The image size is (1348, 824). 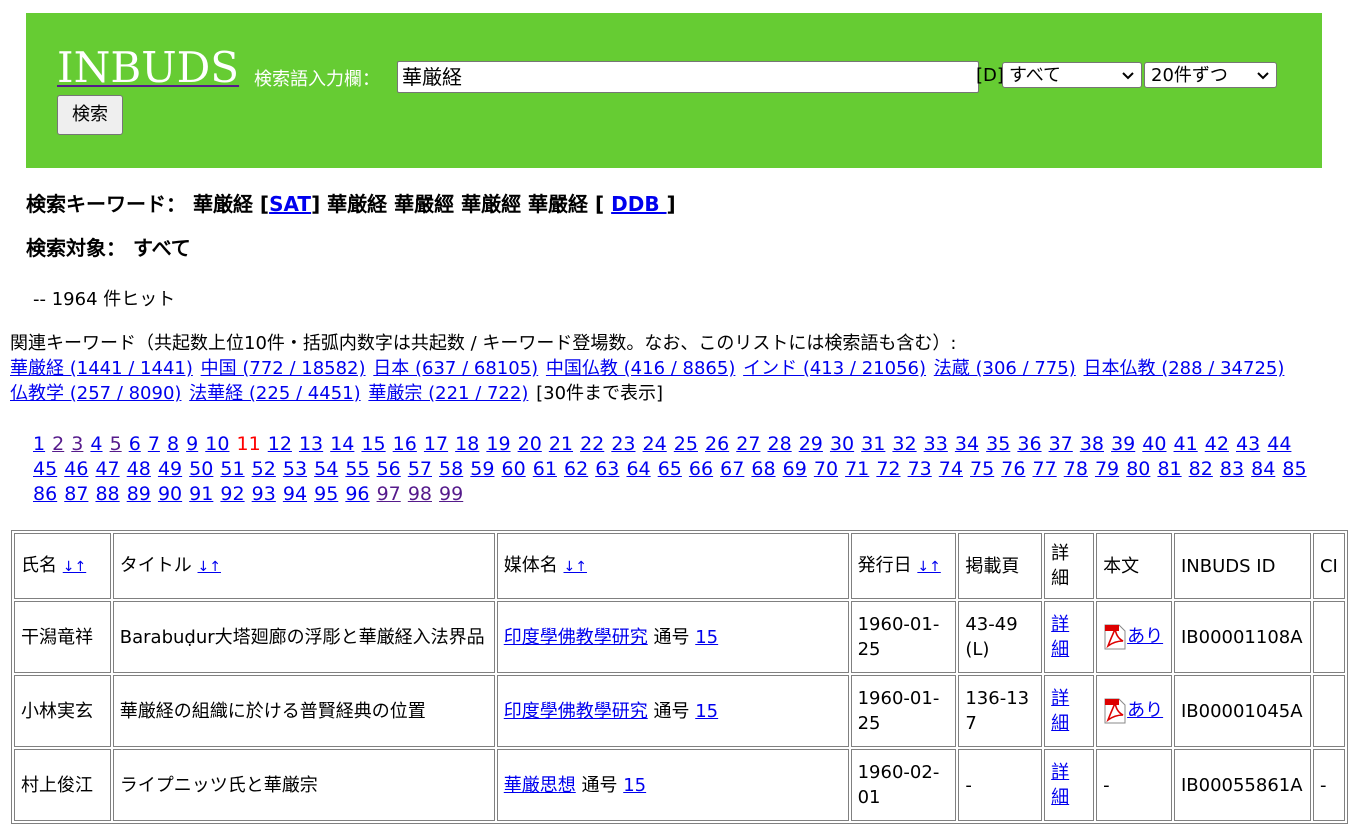 I want to click on ddb-link: DDB, so click(x=638, y=204).